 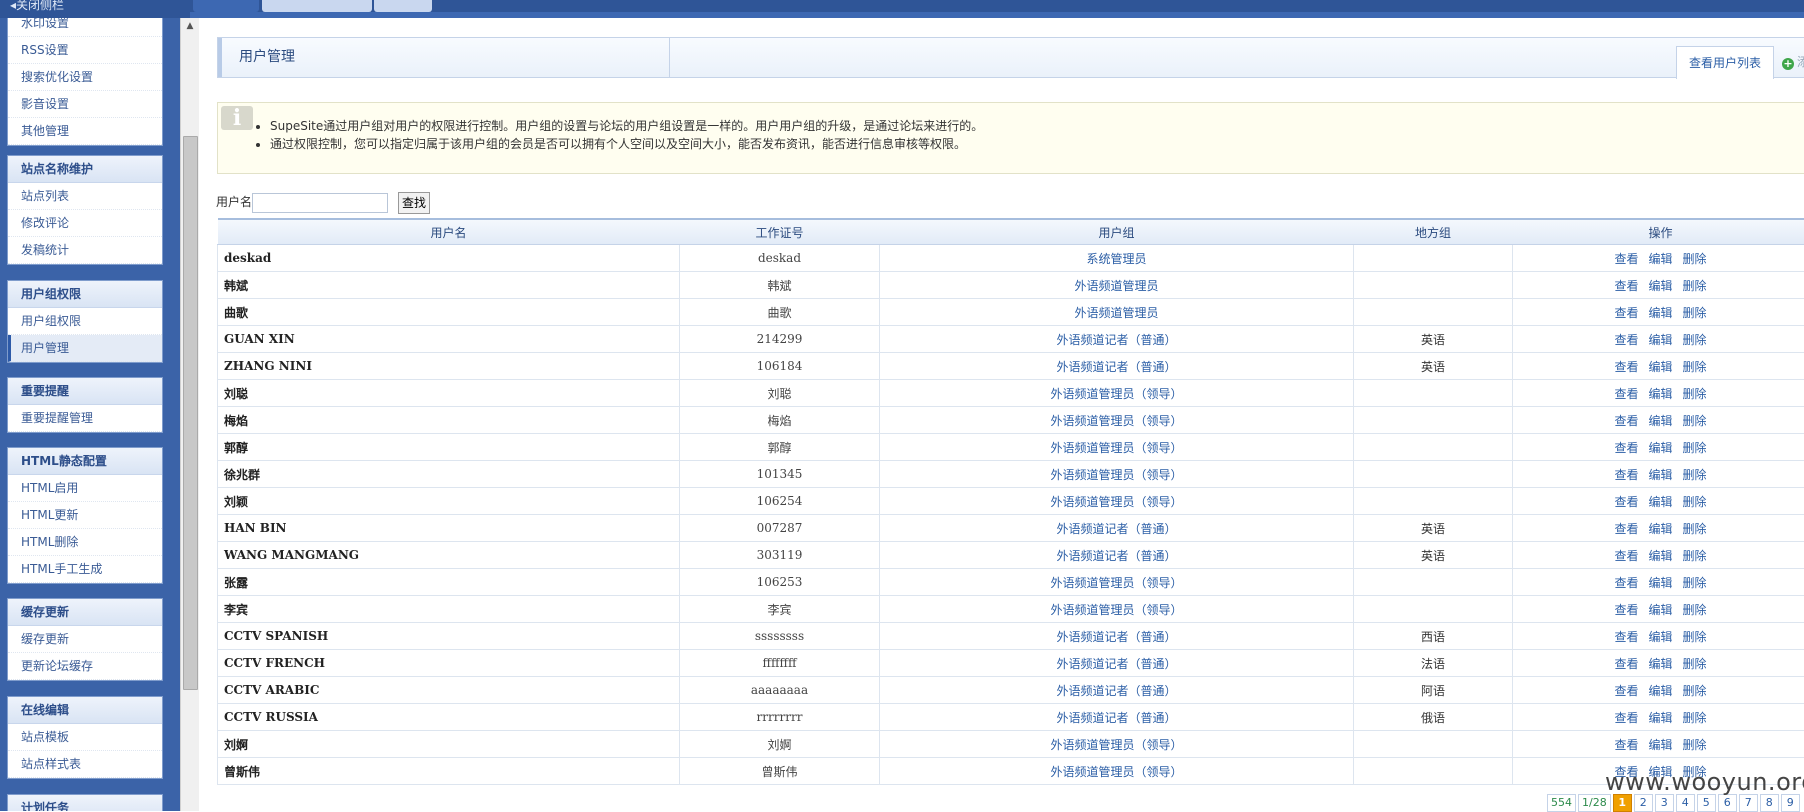 What do you see at coordinates (85, 321) in the screenshot?
I see `sidebar-item: 用户组权限` at bounding box center [85, 321].